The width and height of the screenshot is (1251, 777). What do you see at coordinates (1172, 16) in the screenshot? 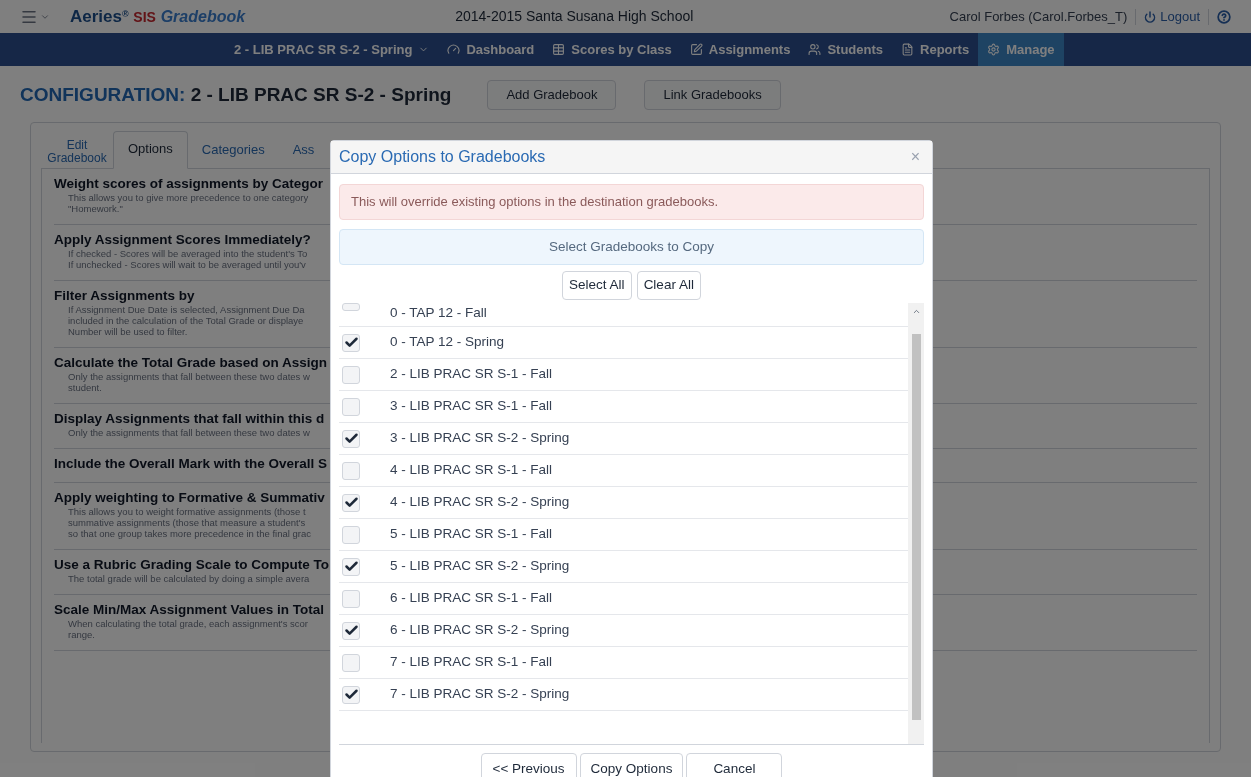
I see `logout-link: Logout` at bounding box center [1172, 16].